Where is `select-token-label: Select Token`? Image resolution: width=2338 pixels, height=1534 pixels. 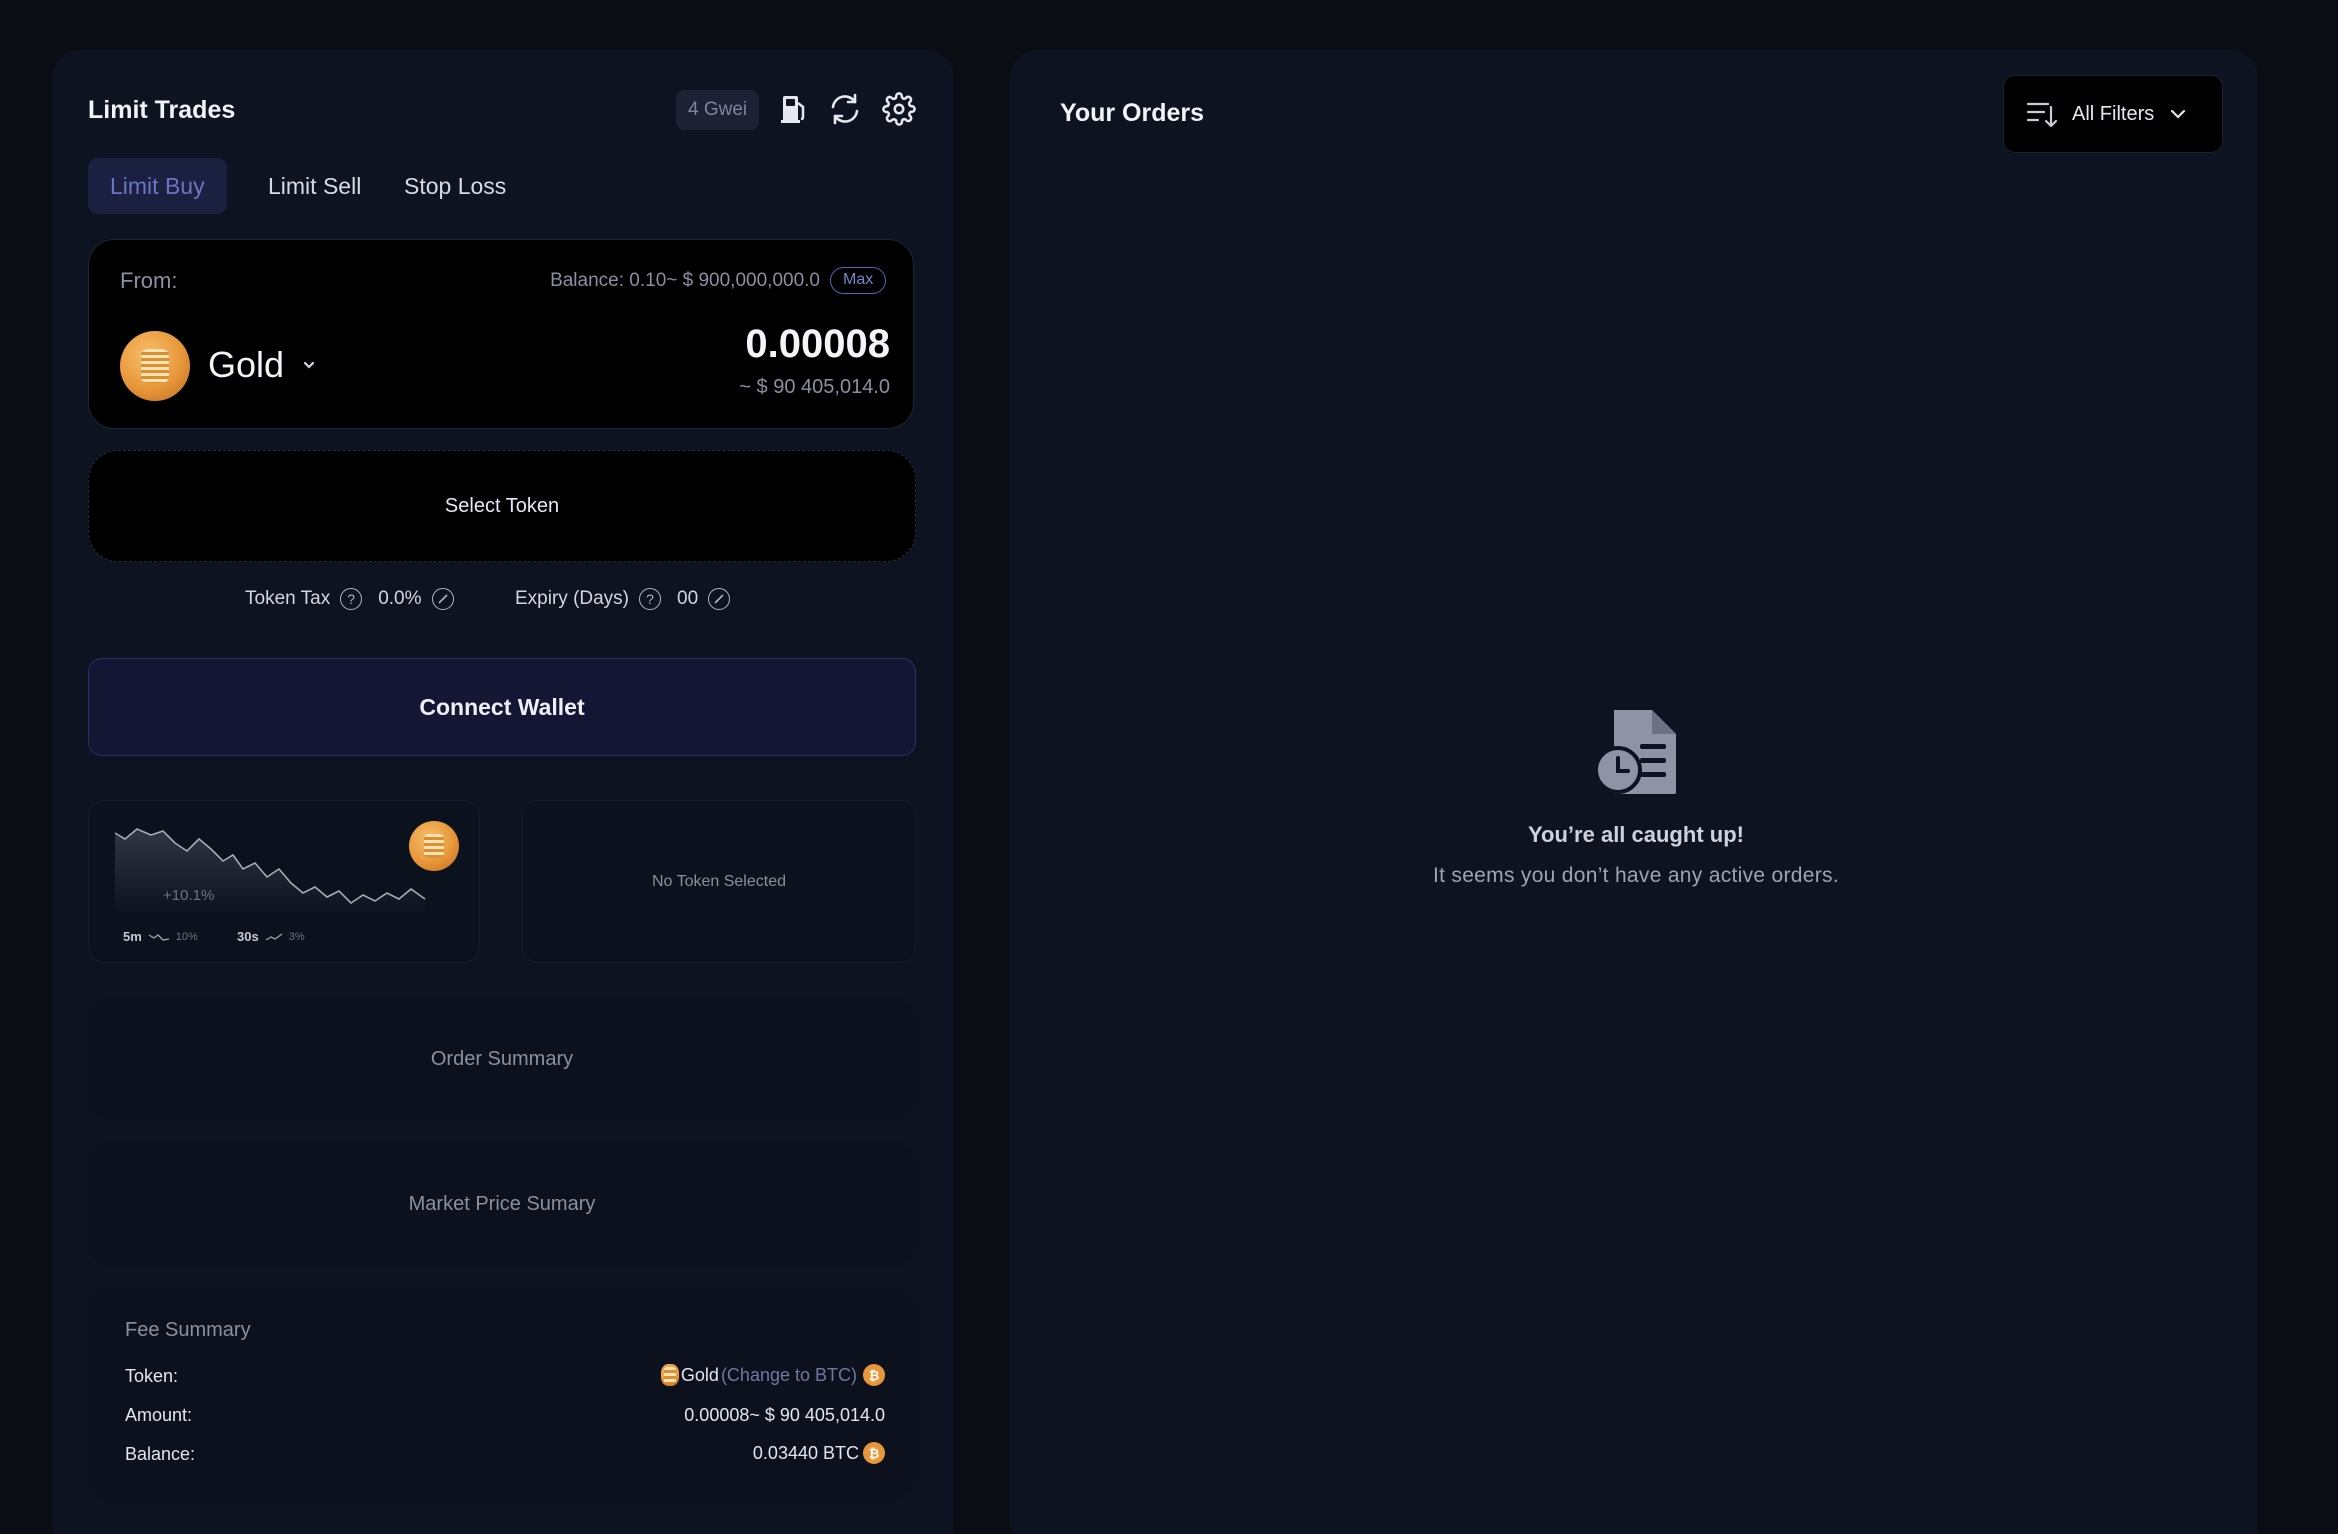 select-token-label: Select Token is located at coordinates (502, 505).